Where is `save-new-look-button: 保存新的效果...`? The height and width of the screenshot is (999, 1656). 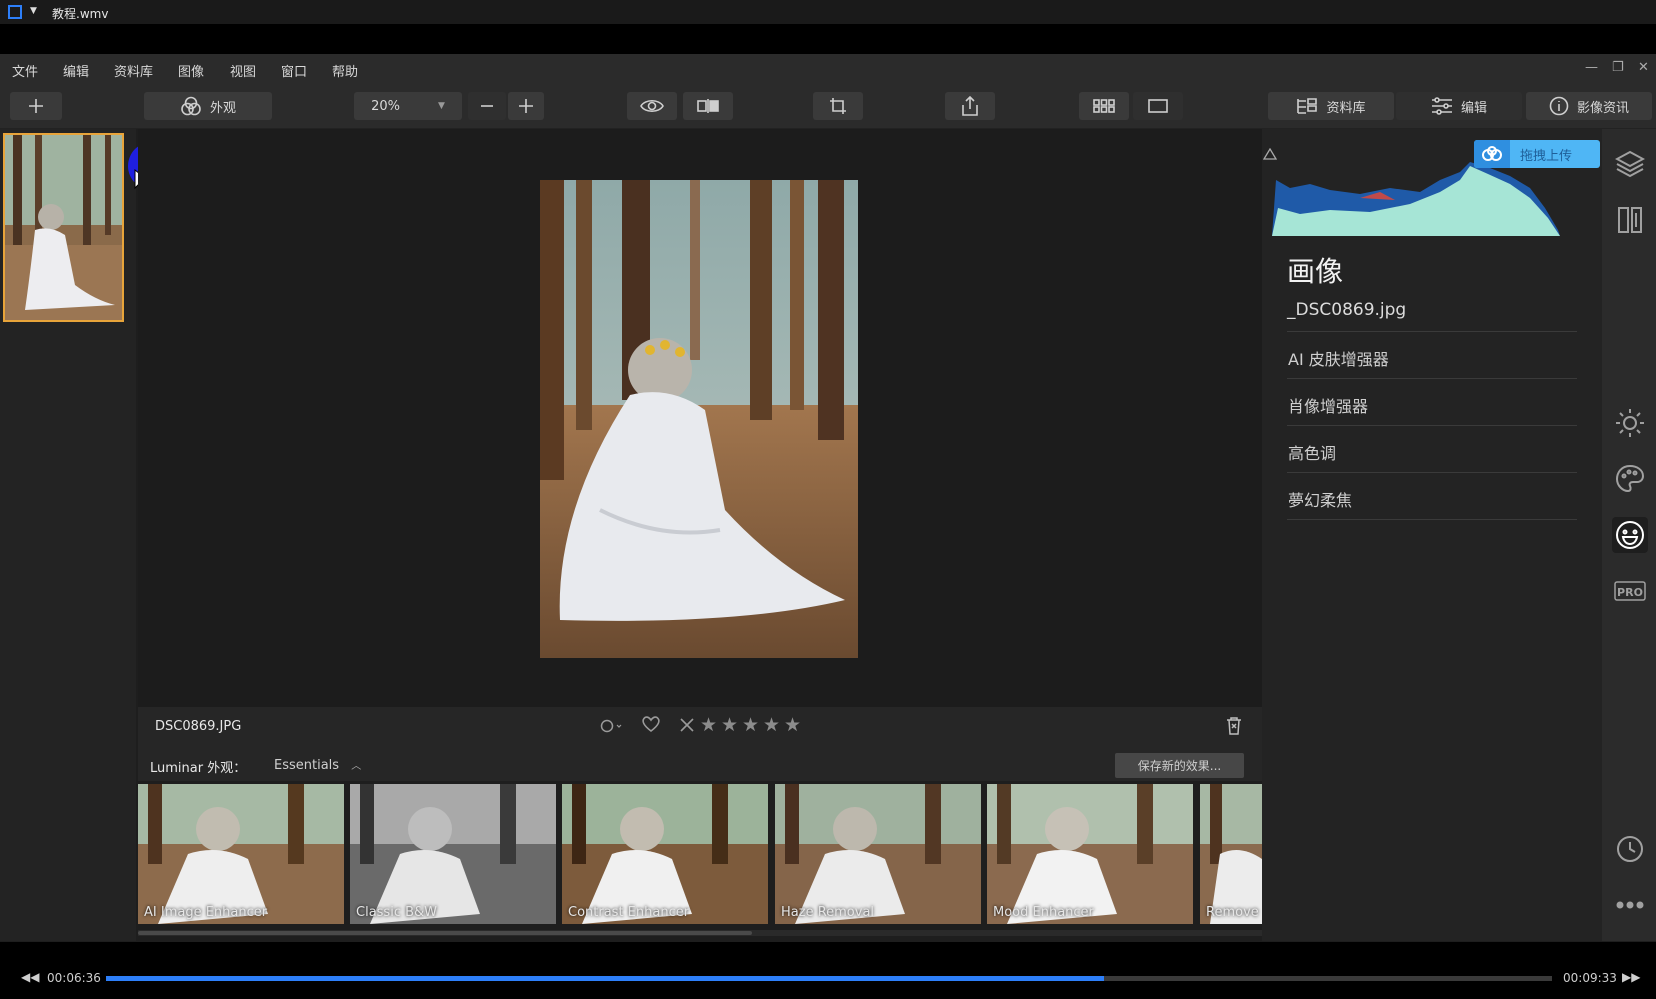
save-new-look-button: 保存新的效果... is located at coordinates (1179, 765).